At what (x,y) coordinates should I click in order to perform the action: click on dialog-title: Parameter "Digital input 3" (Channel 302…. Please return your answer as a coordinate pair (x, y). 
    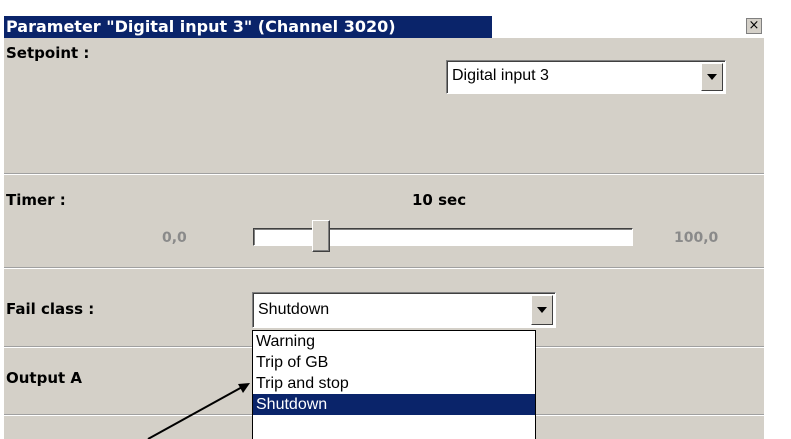
    Looking at the image, I should click on (248, 27).